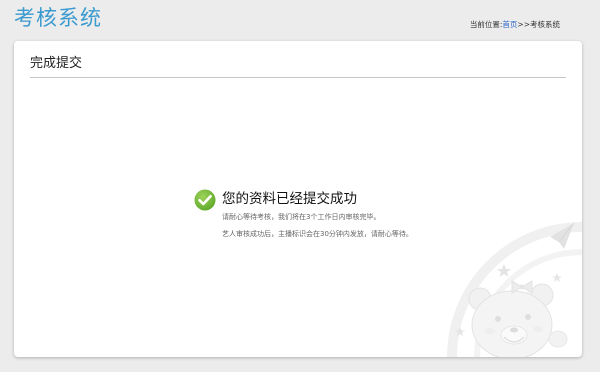  What do you see at coordinates (486, 24) in the screenshot?
I see `breadcrumb-prefix: 当前位置:` at bounding box center [486, 24].